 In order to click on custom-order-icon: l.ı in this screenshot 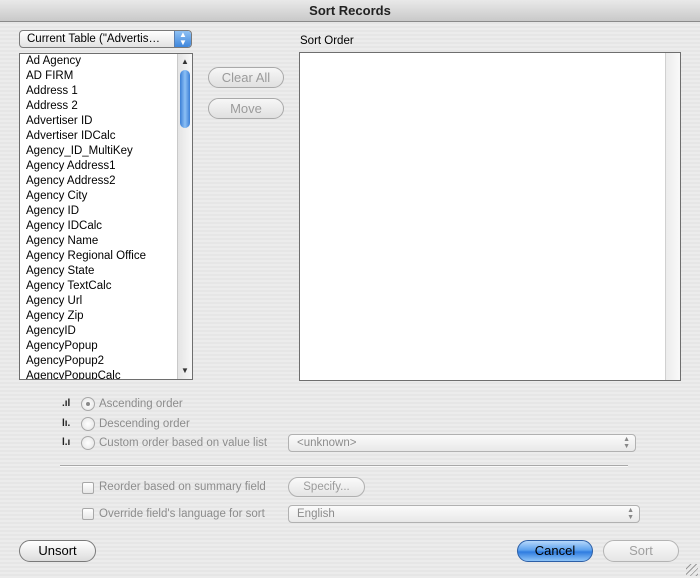, I will do `click(66, 442)`.